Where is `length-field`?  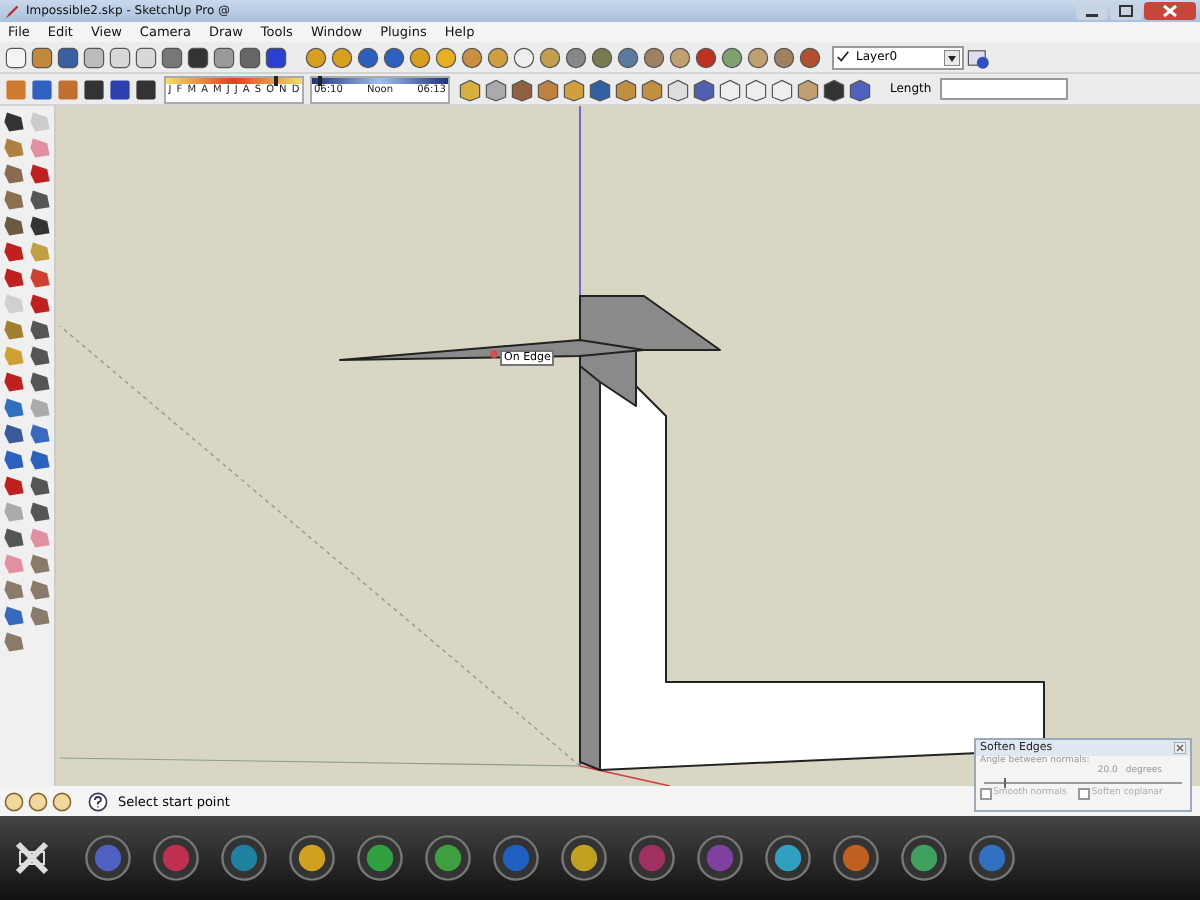 length-field is located at coordinates (1003, 89).